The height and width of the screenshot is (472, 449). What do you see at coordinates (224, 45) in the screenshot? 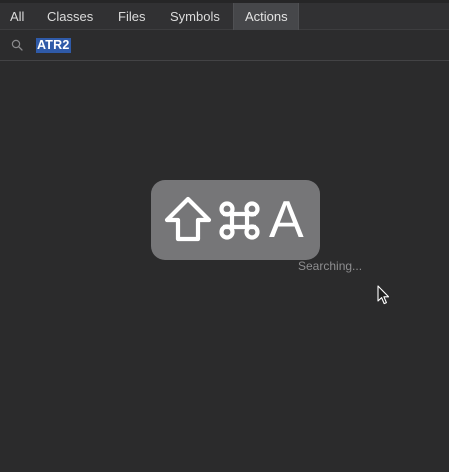
I see `search-row: ATR2` at bounding box center [224, 45].